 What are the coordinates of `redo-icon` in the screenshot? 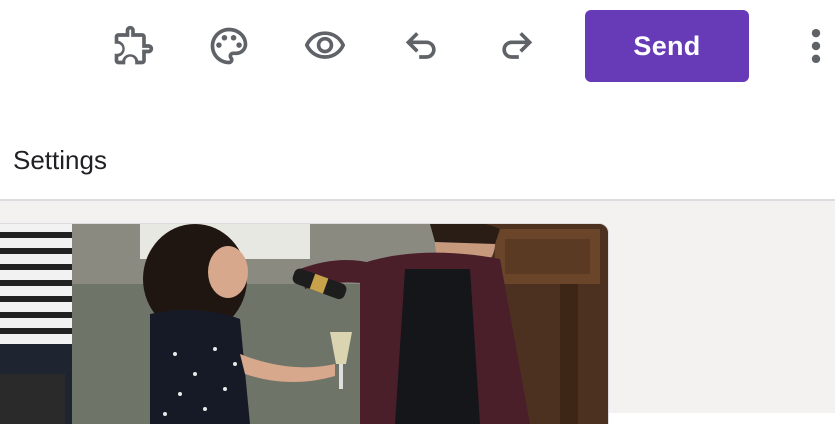 It's located at (517, 46).